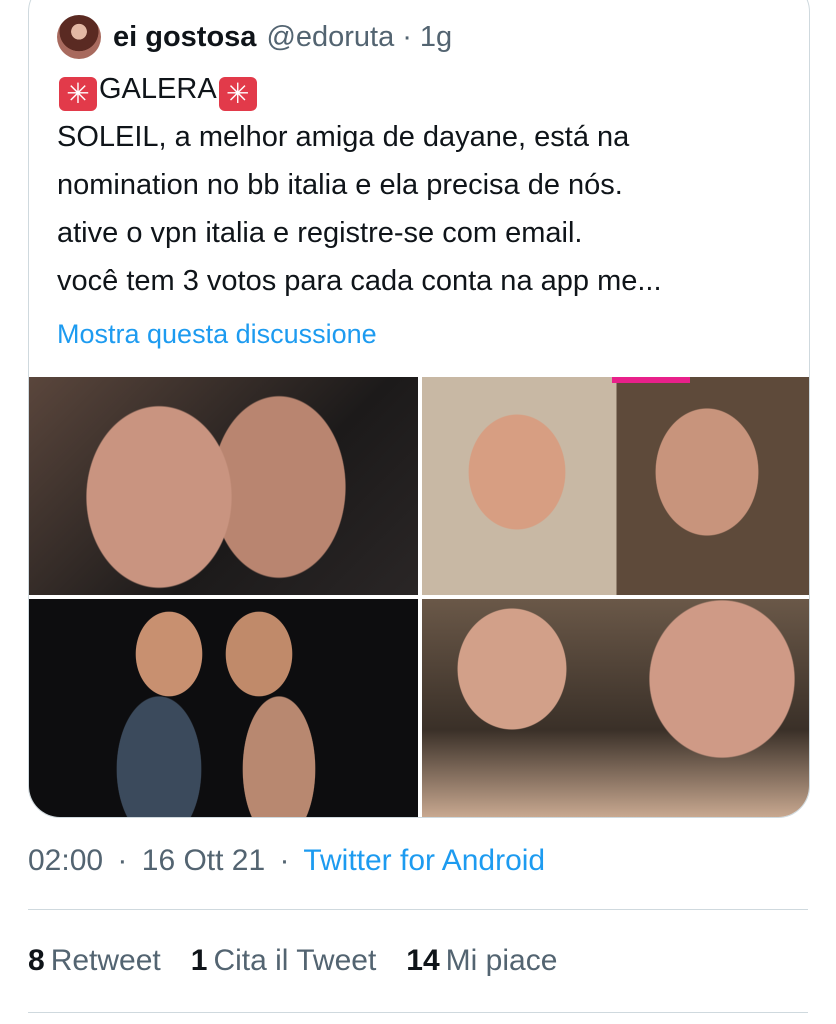 Image resolution: width=836 pixels, height=1024 pixels. Describe the element at coordinates (424, 860) in the screenshot. I see `tweet-source-link: Twitter for Android` at that location.